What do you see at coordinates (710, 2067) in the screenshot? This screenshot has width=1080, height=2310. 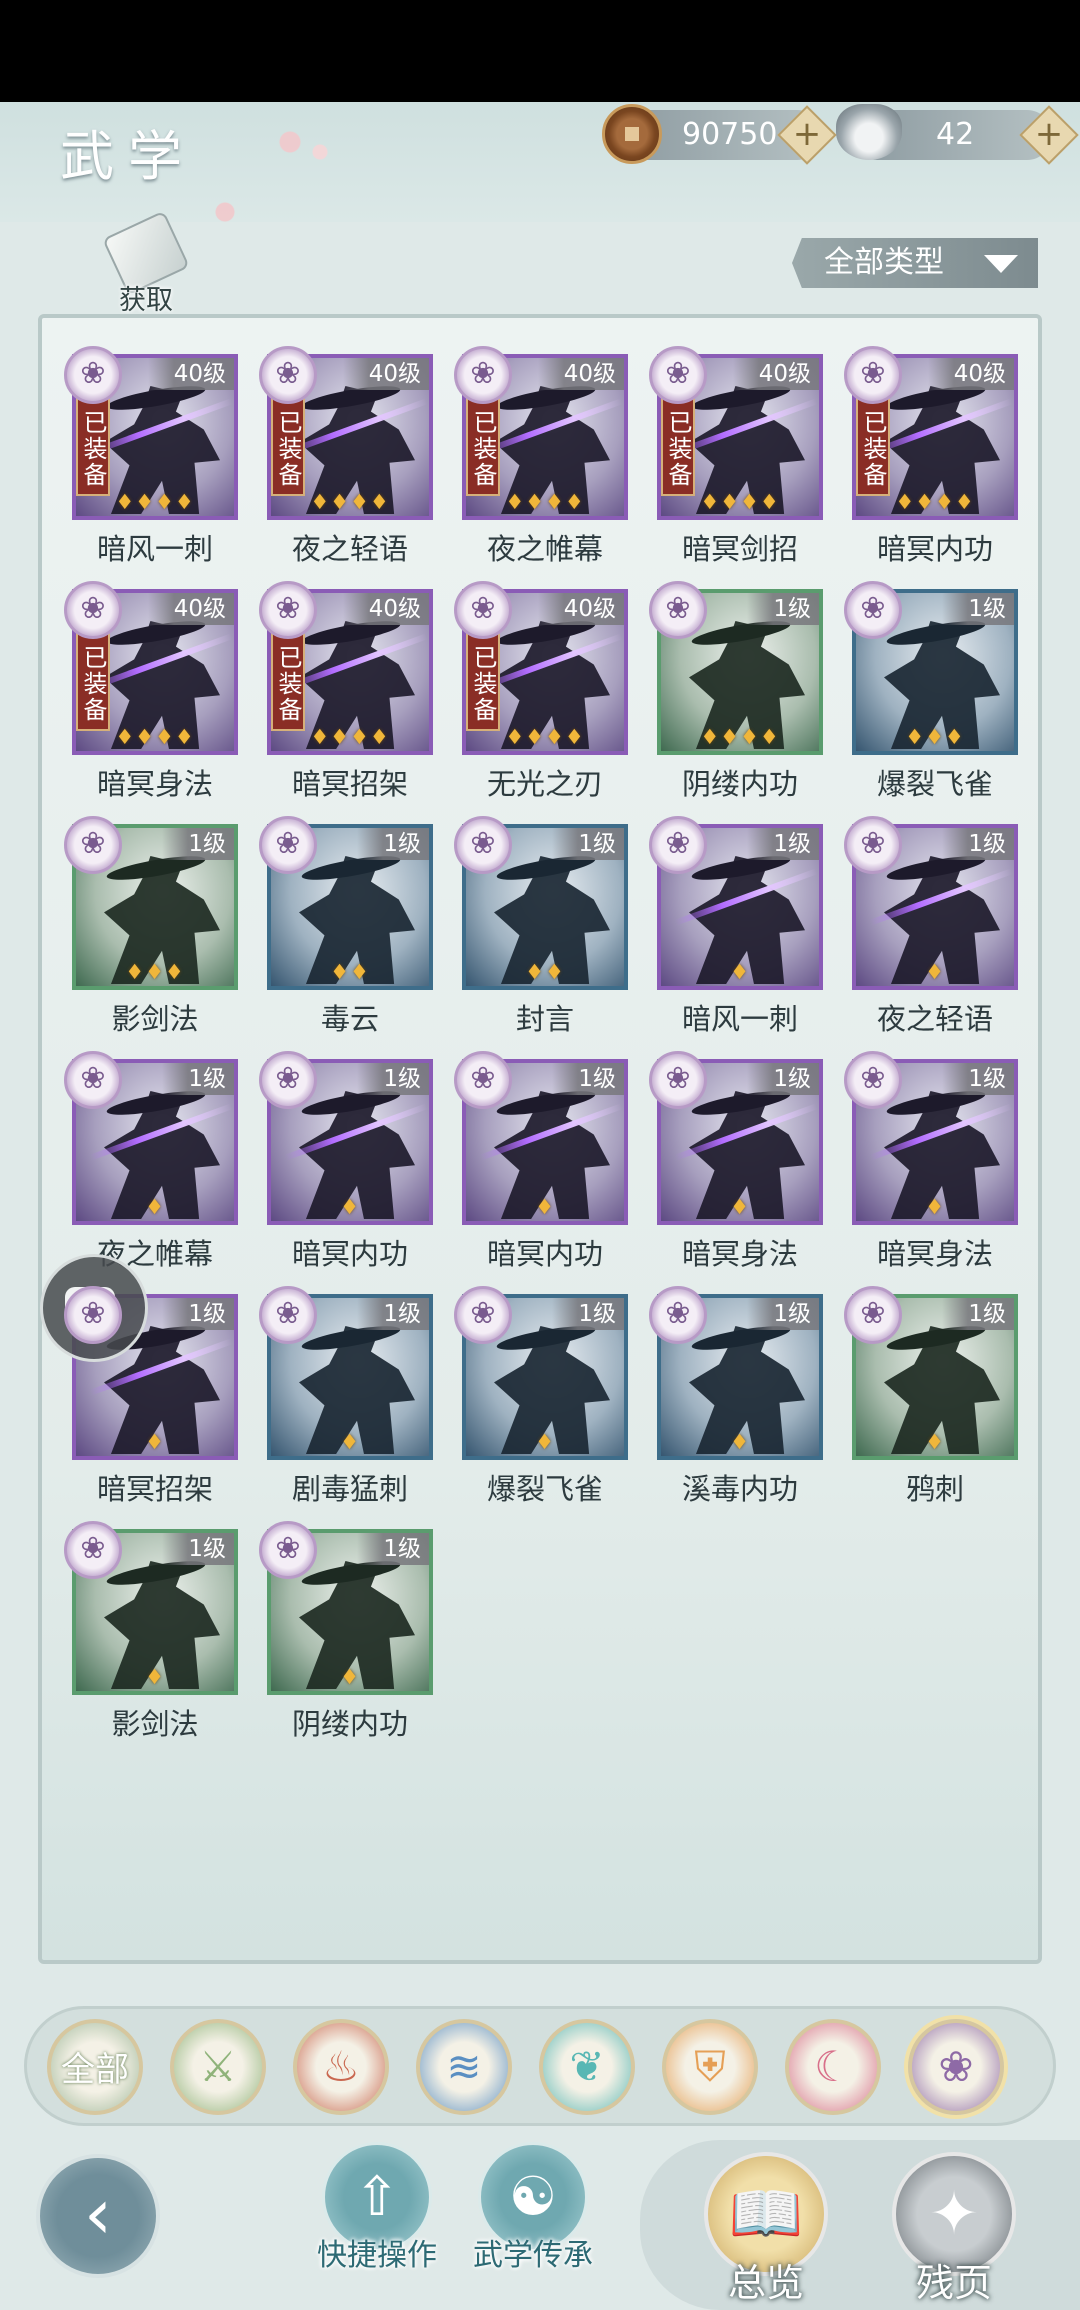 I see `school-tab-shield: ⛨` at bounding box center [710, 2067].